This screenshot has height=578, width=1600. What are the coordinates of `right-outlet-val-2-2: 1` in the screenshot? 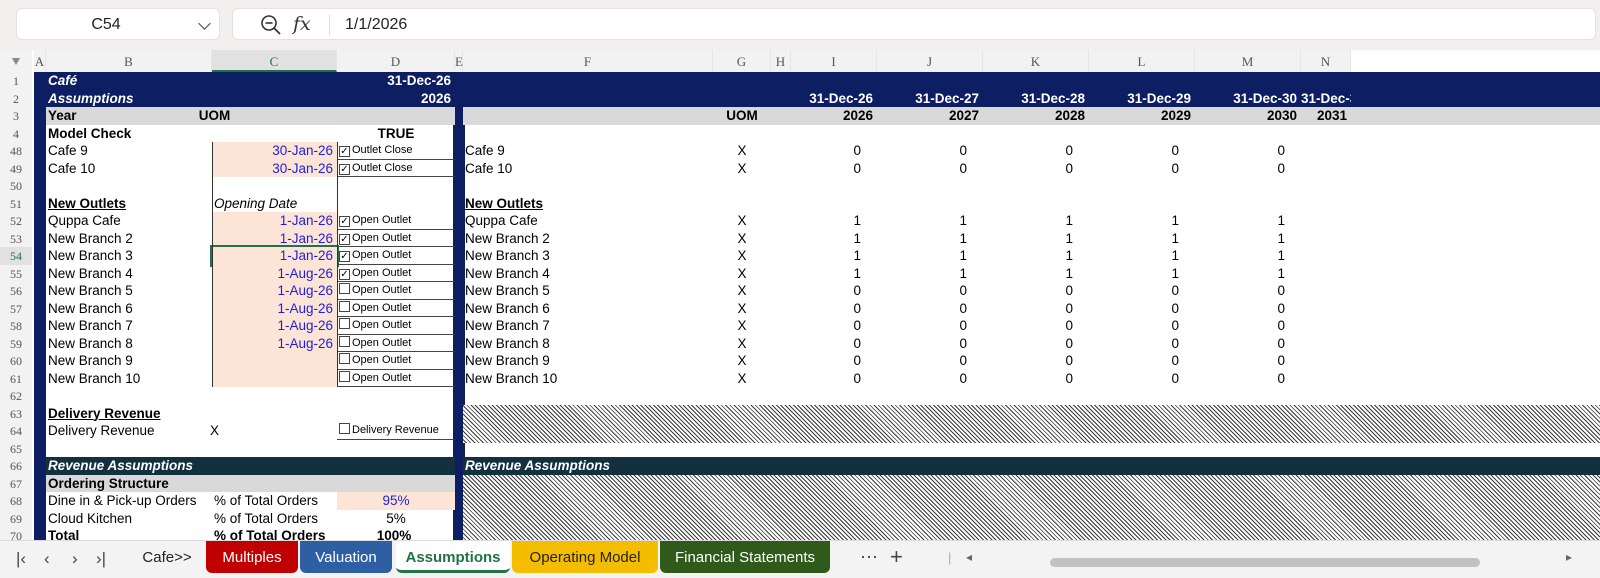 It's located at (930, 239).